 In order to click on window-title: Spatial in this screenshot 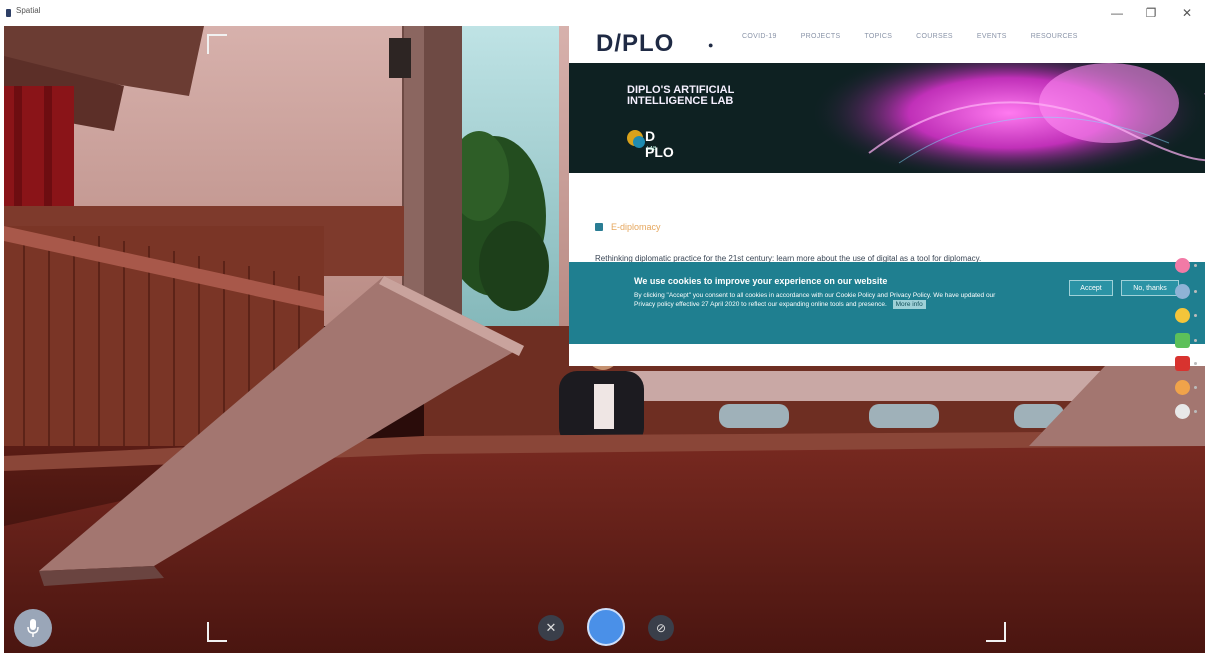, I will do `click(28, 10)`.